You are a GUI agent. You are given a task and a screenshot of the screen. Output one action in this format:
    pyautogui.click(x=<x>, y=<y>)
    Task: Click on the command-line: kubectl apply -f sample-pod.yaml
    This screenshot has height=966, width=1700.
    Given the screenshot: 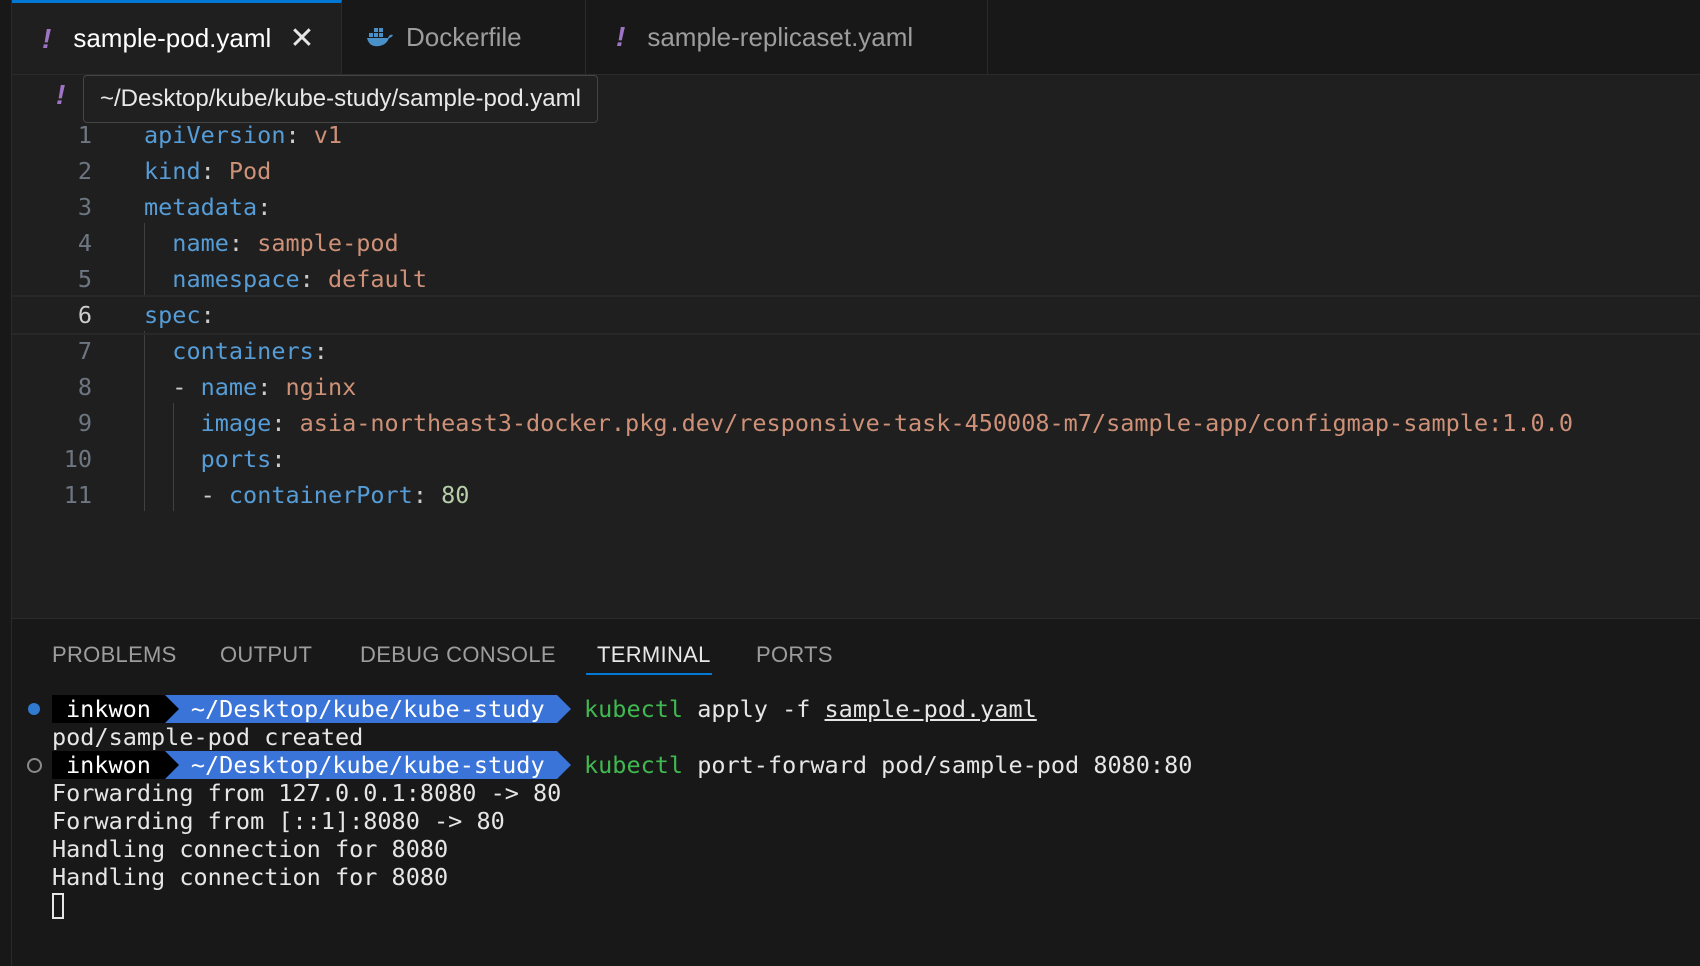 What is the action you would take?
    pyautogui.click(x=810, y=709)
    